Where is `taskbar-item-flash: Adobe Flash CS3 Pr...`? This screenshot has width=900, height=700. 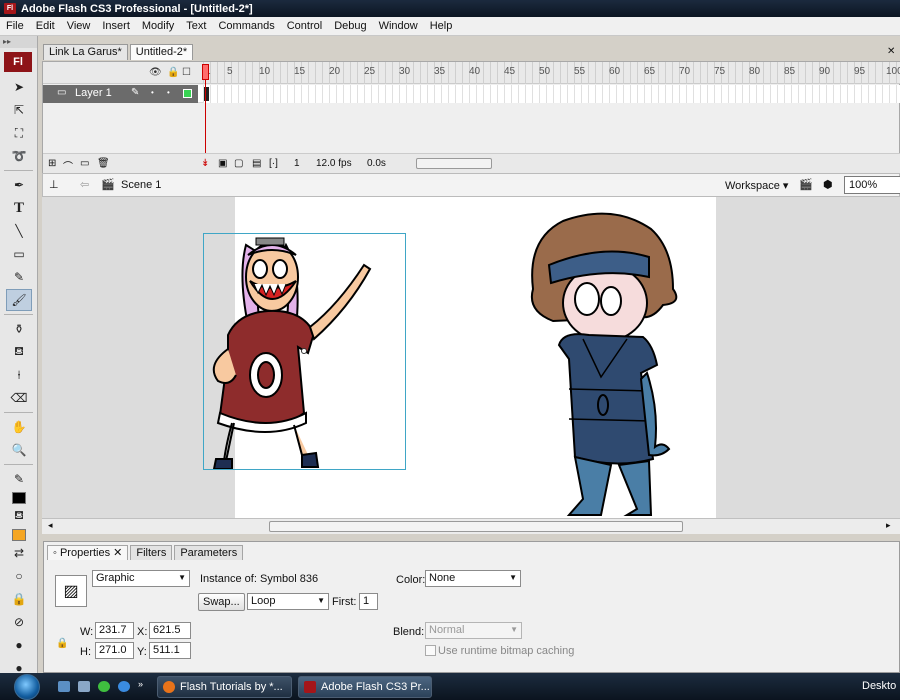
taskbar-item-flash: Adobe Flash CS3 Pr... is located at coordinates (365, 687).